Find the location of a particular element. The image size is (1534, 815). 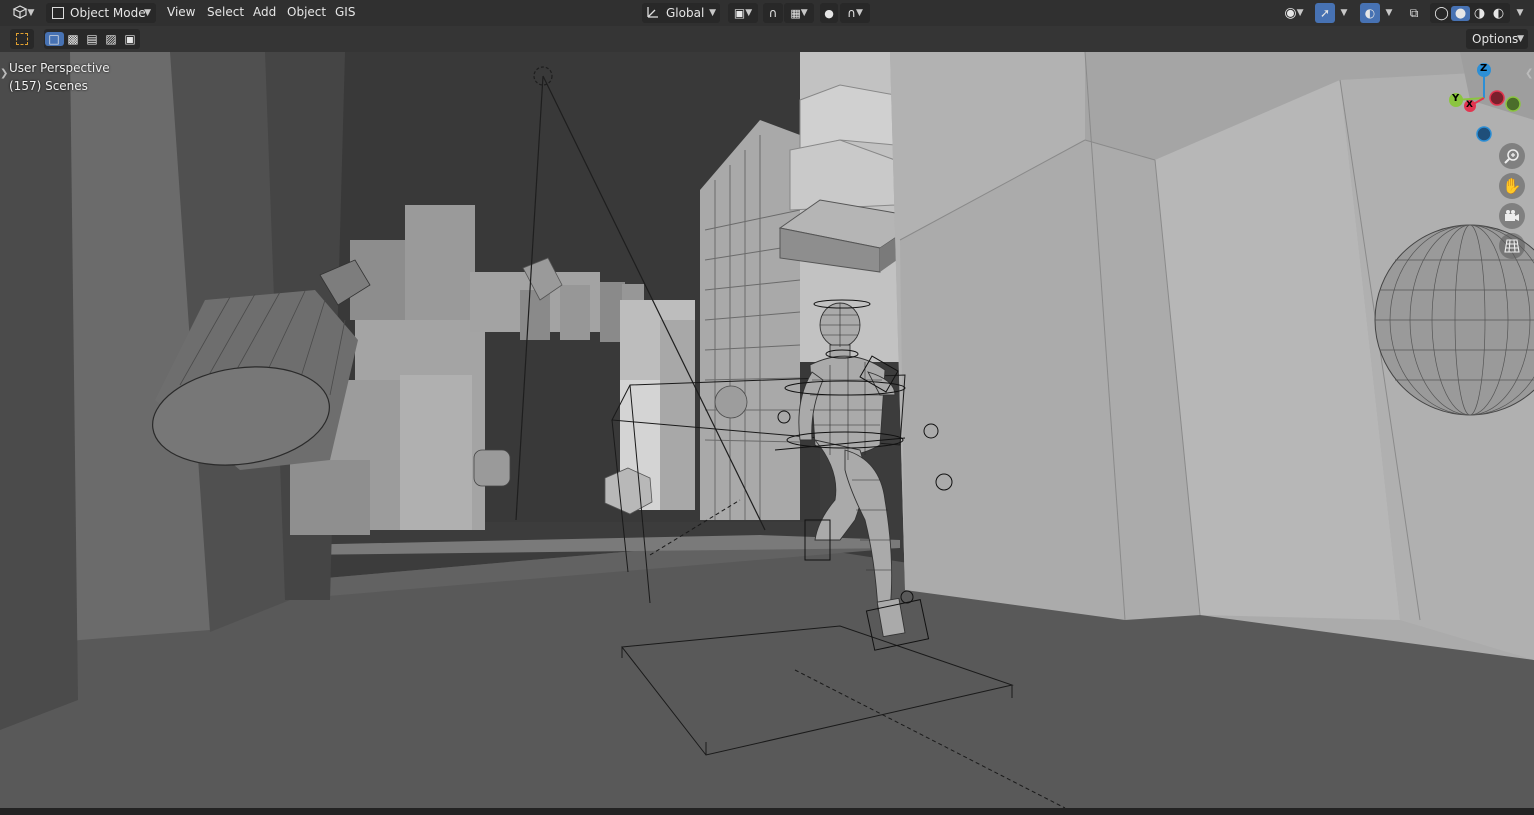

select-subtract-icon: ▤ is located at coordinates (92, 39).